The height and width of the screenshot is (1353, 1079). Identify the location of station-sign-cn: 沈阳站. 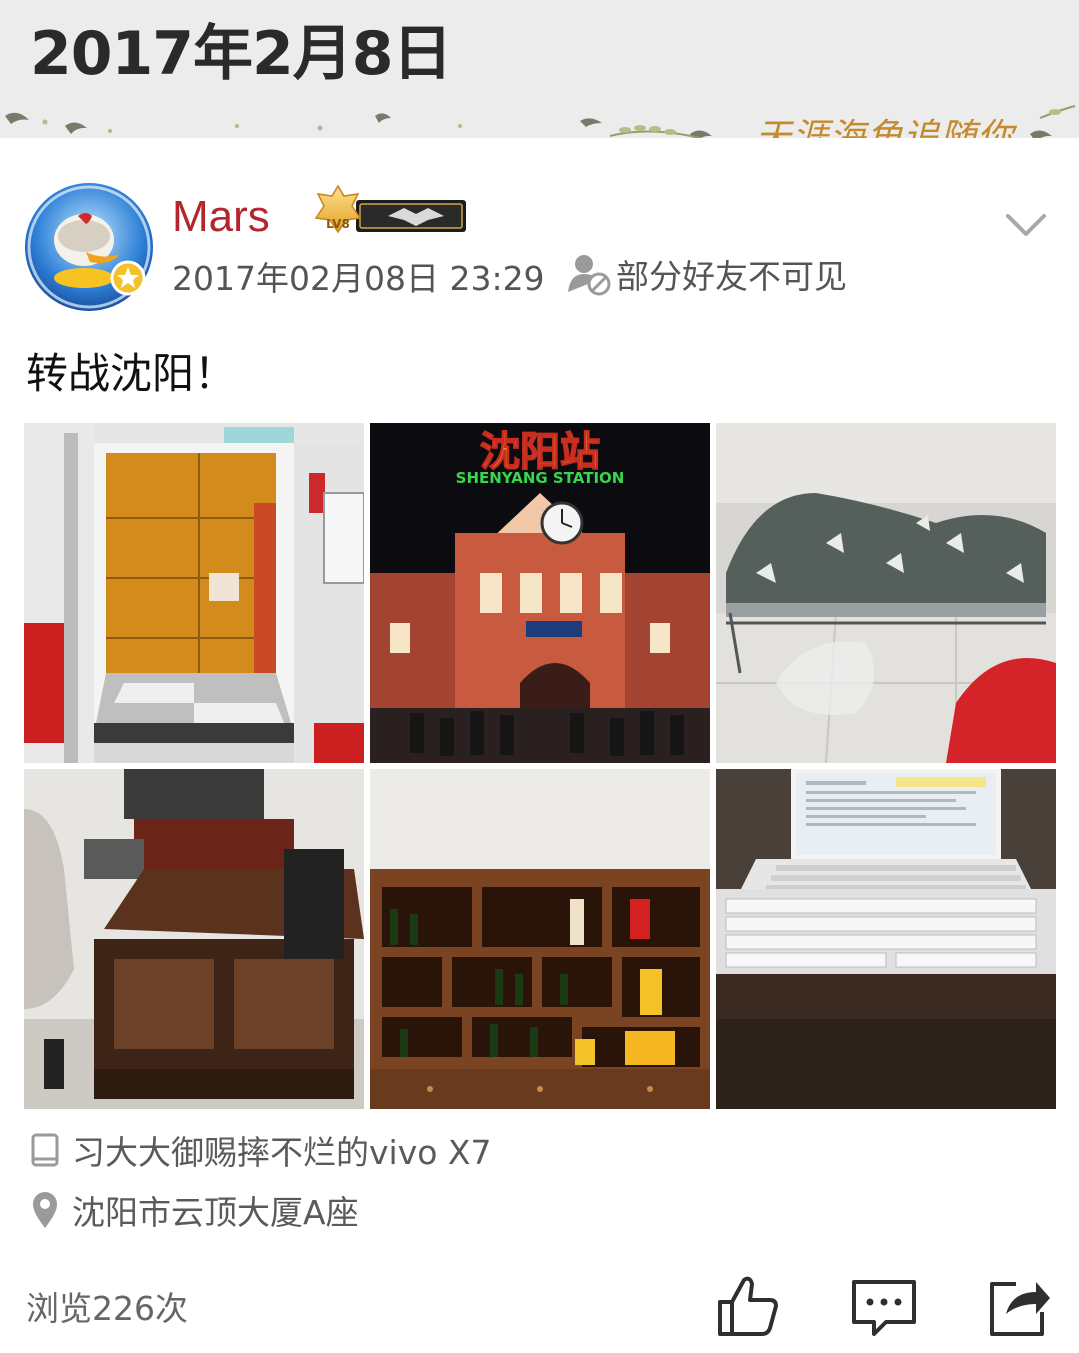
(540, 451).